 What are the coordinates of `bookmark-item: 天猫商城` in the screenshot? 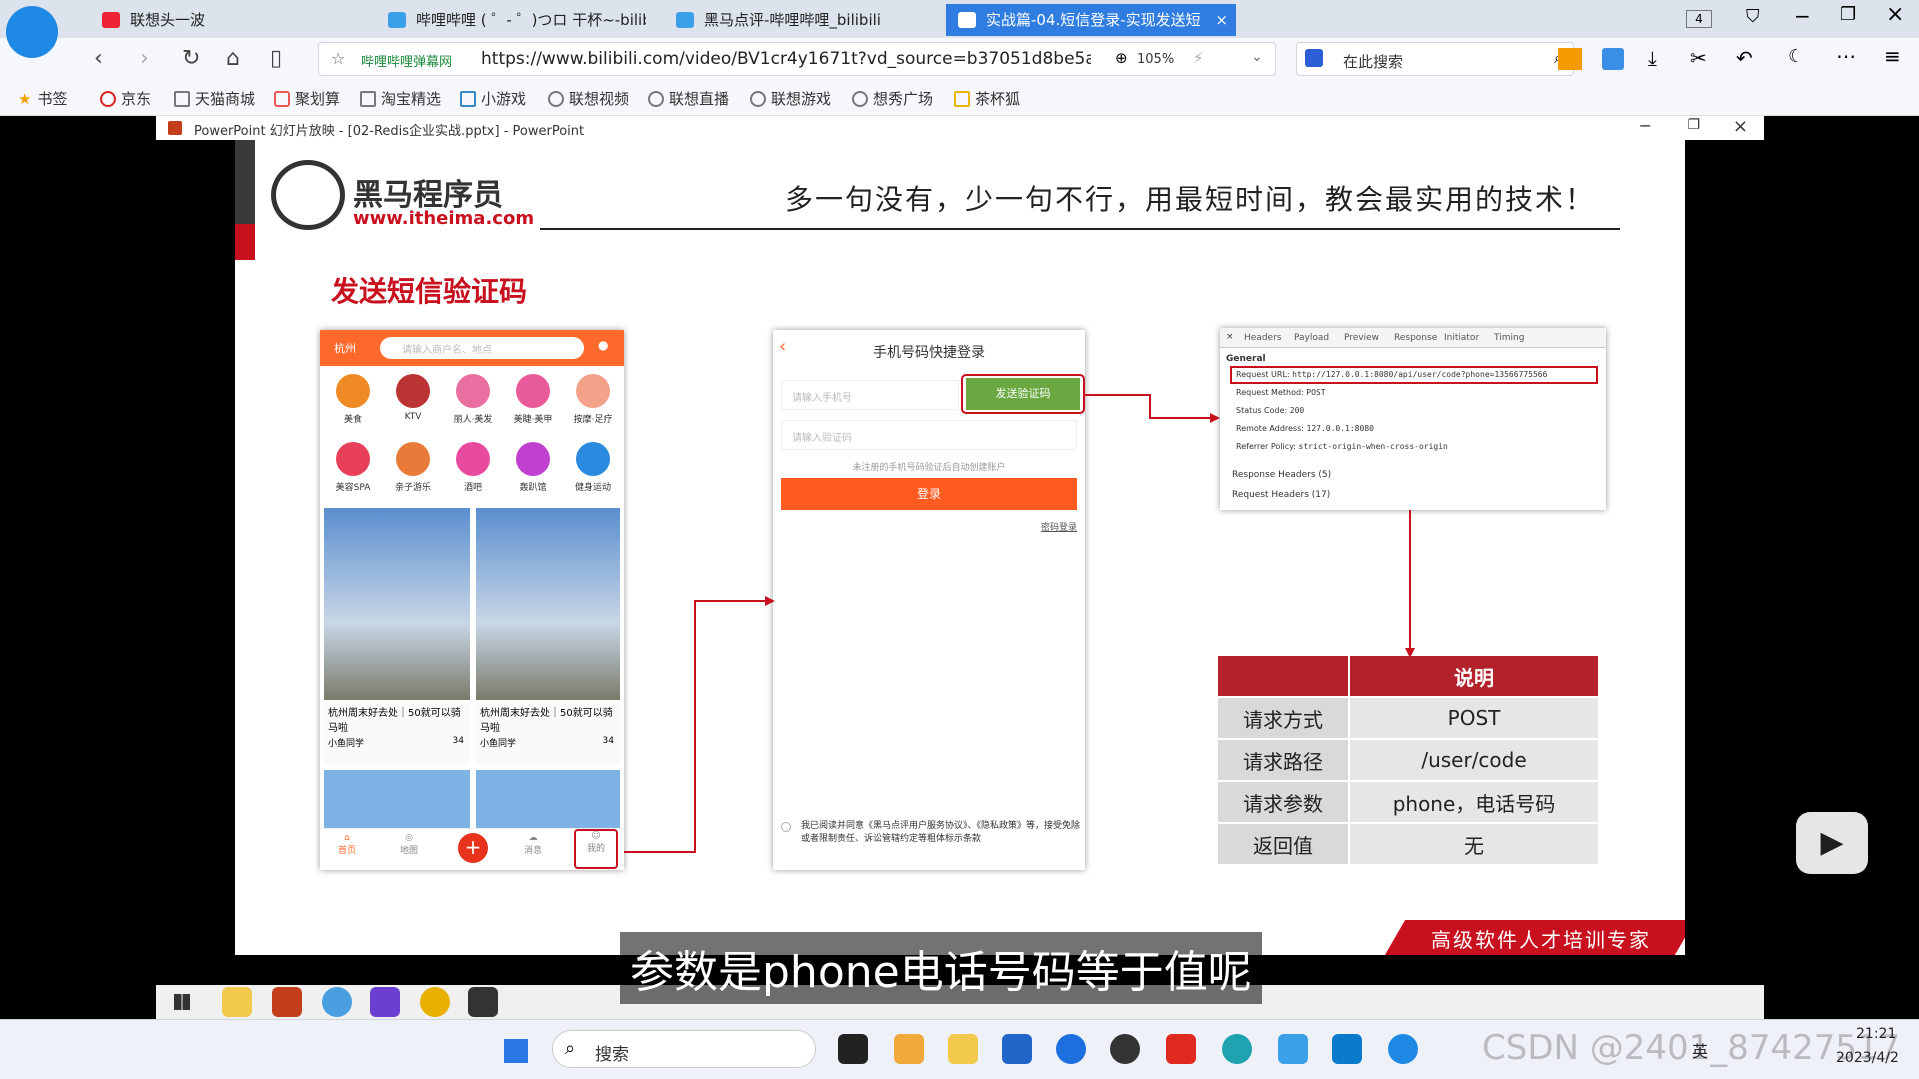 It's located at (214, 98).